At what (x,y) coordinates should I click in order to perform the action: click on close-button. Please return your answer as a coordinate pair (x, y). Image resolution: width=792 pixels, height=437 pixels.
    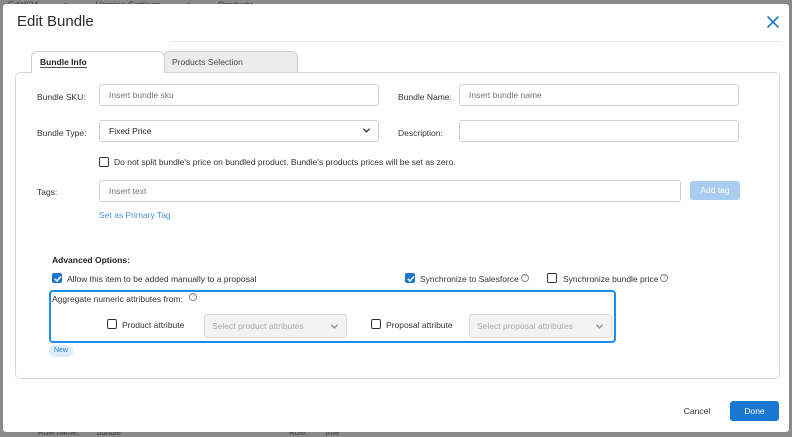
    Looking at the image, I should click on (773, 22).